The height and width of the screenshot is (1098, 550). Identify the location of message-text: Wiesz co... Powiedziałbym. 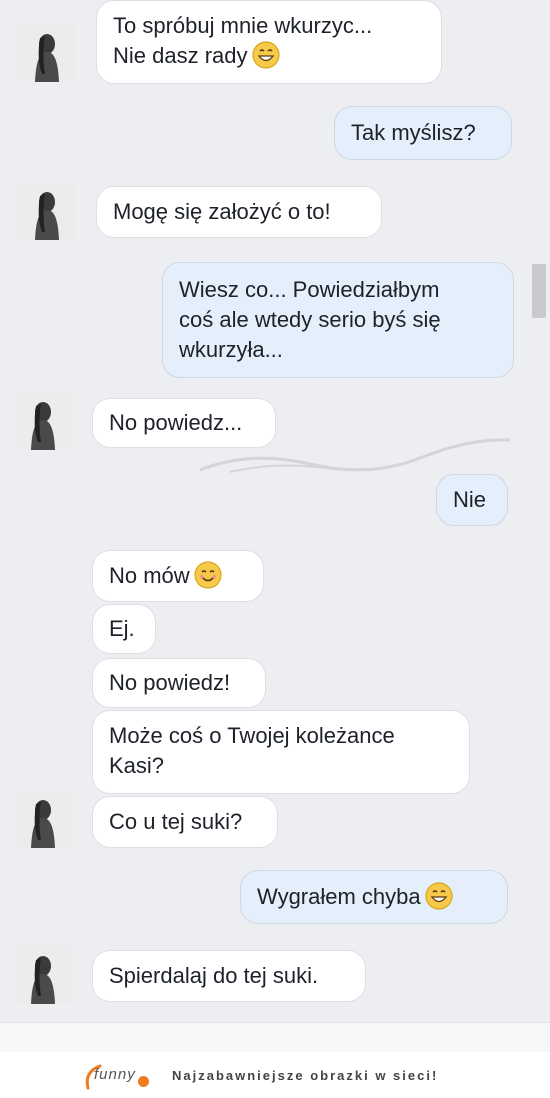
(309, 289).